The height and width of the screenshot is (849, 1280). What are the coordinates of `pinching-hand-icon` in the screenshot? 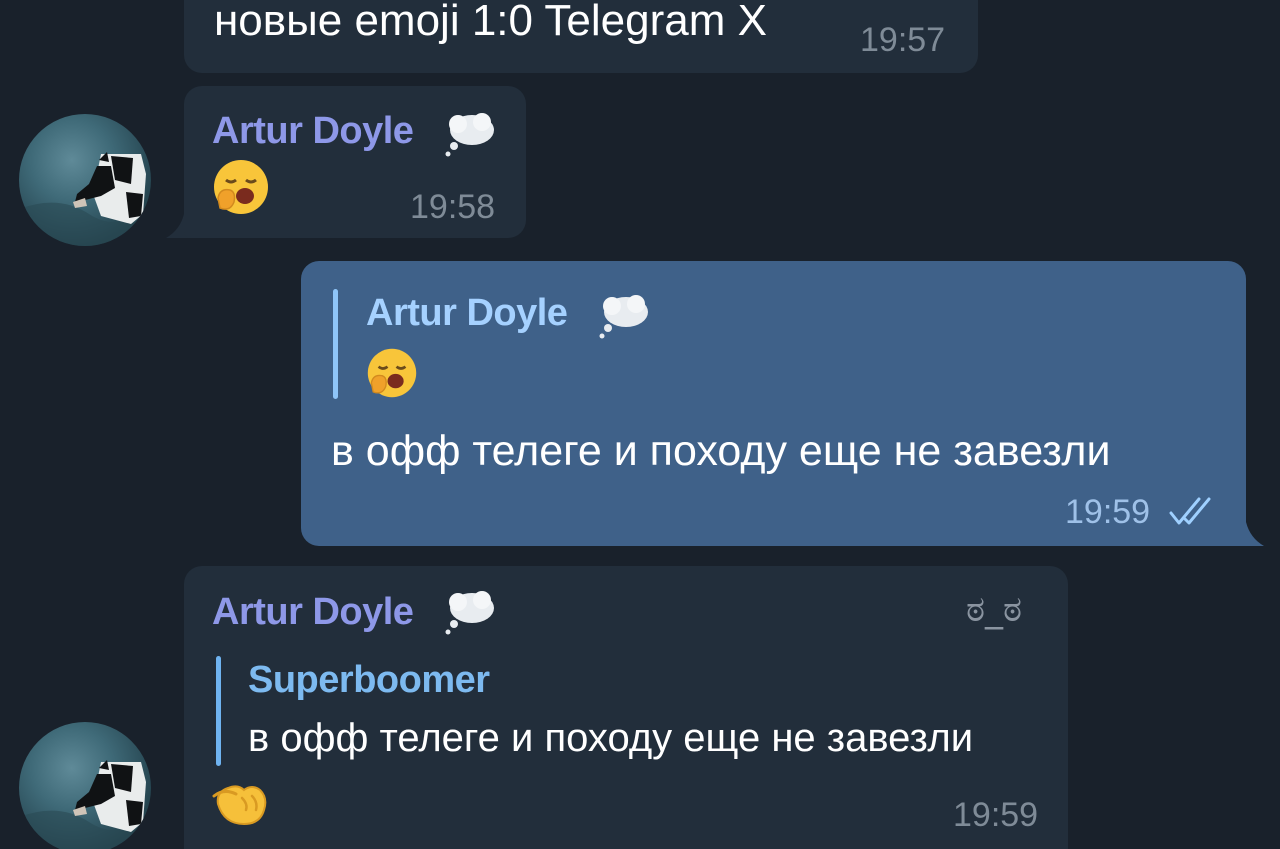 It's located at (239, 805).